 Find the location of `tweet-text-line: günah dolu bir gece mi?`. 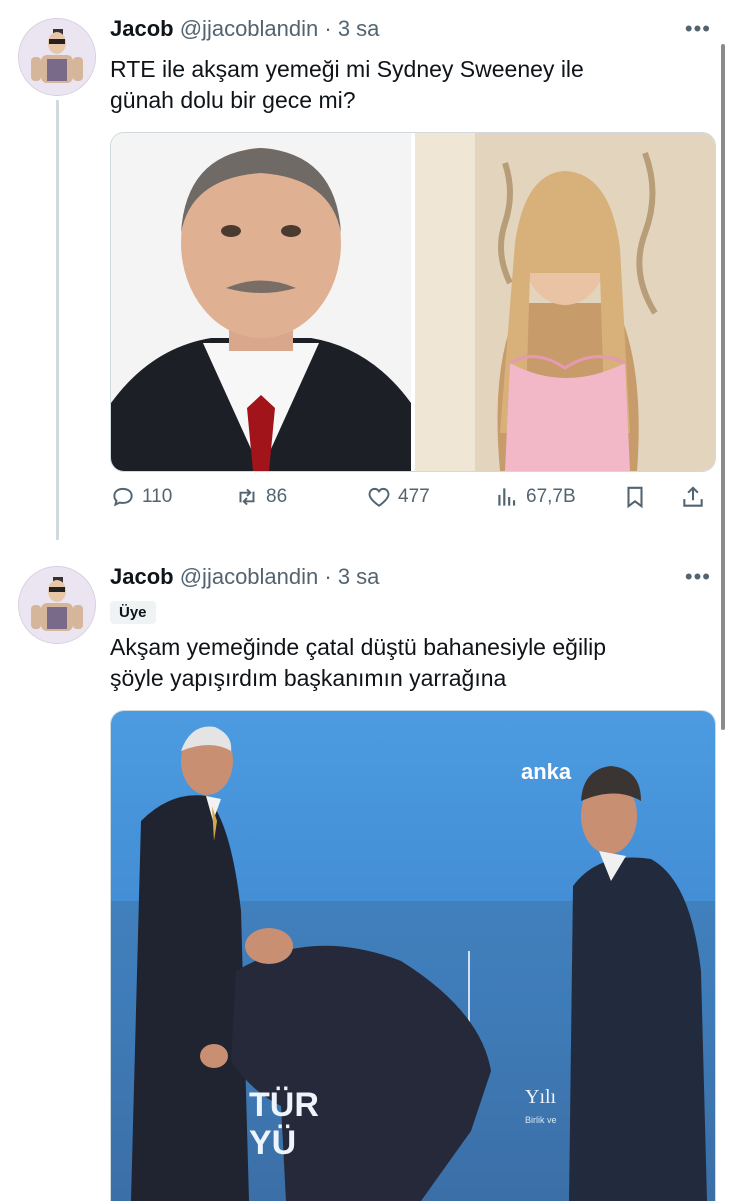

tweet-text-line: günah dolu bir gece mi? is located at coordinates (233, 100).